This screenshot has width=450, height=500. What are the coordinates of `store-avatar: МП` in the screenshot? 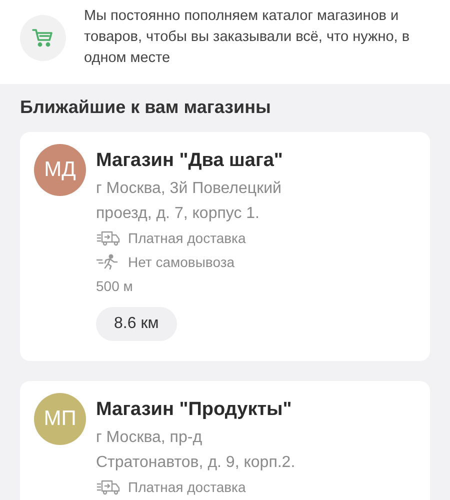 It's located at (60, 419).